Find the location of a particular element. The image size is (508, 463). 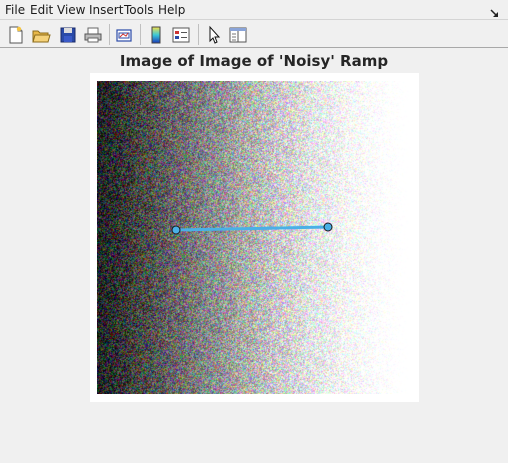

new-figure-icon is located at coordinates (16, 35).